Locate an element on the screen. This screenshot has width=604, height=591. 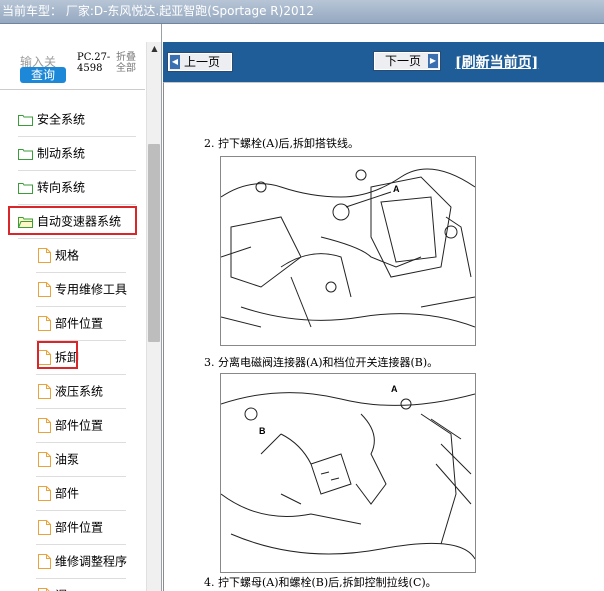
next-page-label: 下一页 is located at coordinates (403, 61).